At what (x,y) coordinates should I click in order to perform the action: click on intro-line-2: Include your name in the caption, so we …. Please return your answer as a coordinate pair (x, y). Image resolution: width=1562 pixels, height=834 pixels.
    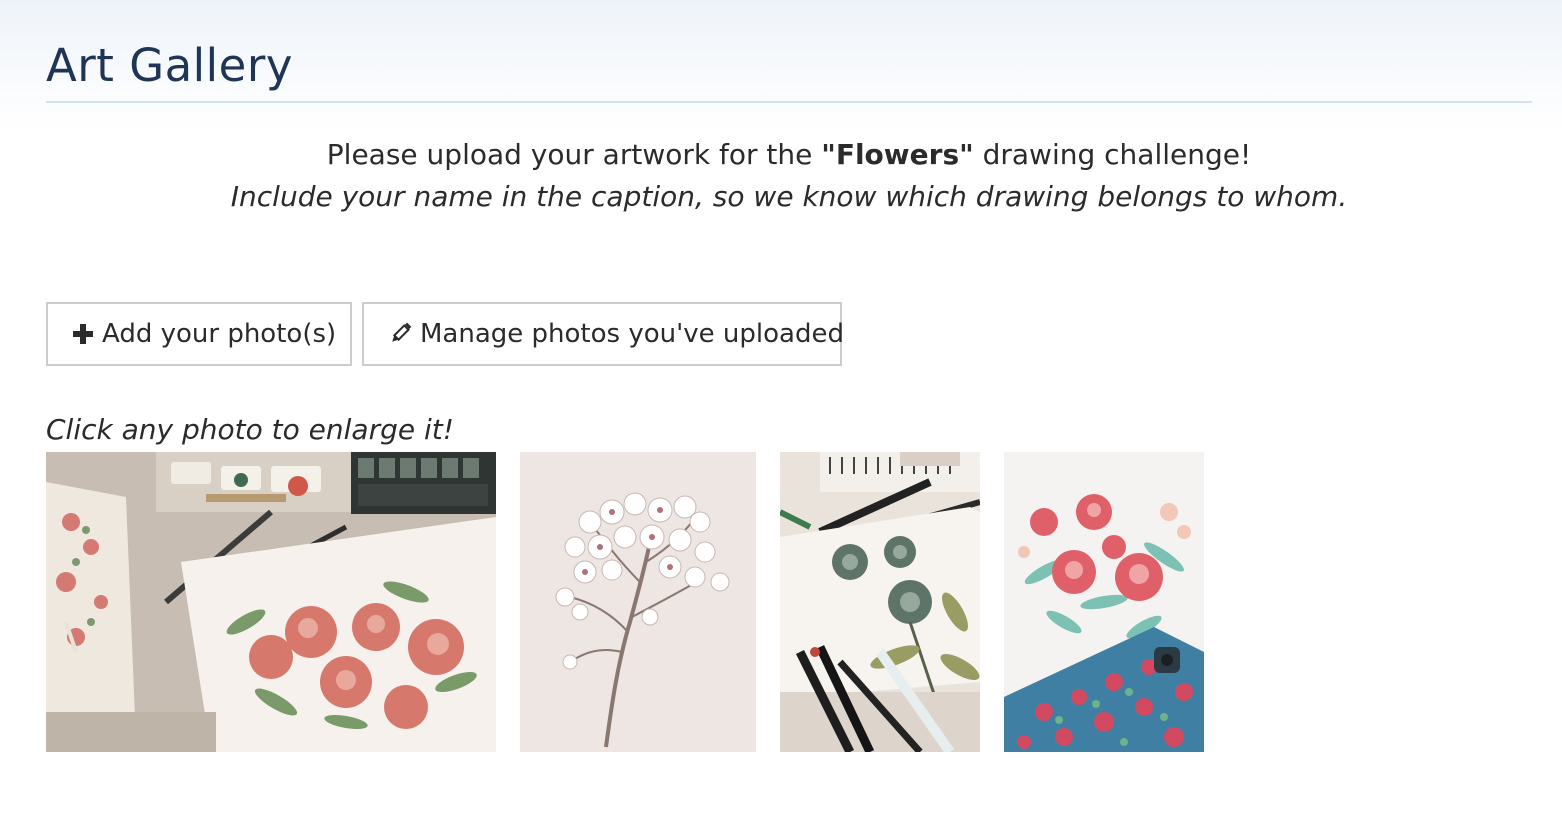
    Looking at the image, I should click on (789, 196).